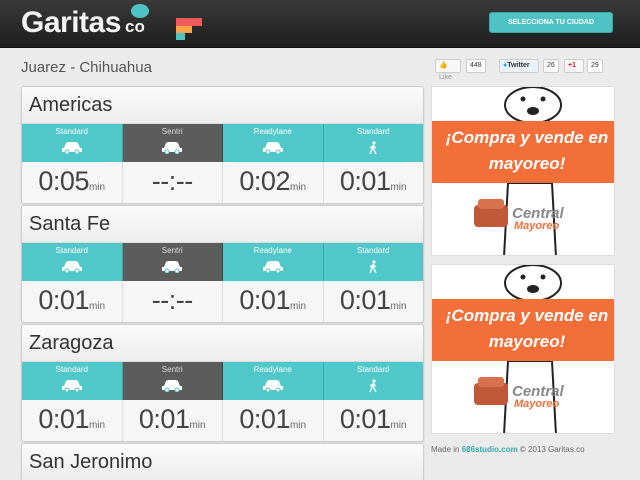  I want to click on wait-time: 0:02min, so click(273, 182).